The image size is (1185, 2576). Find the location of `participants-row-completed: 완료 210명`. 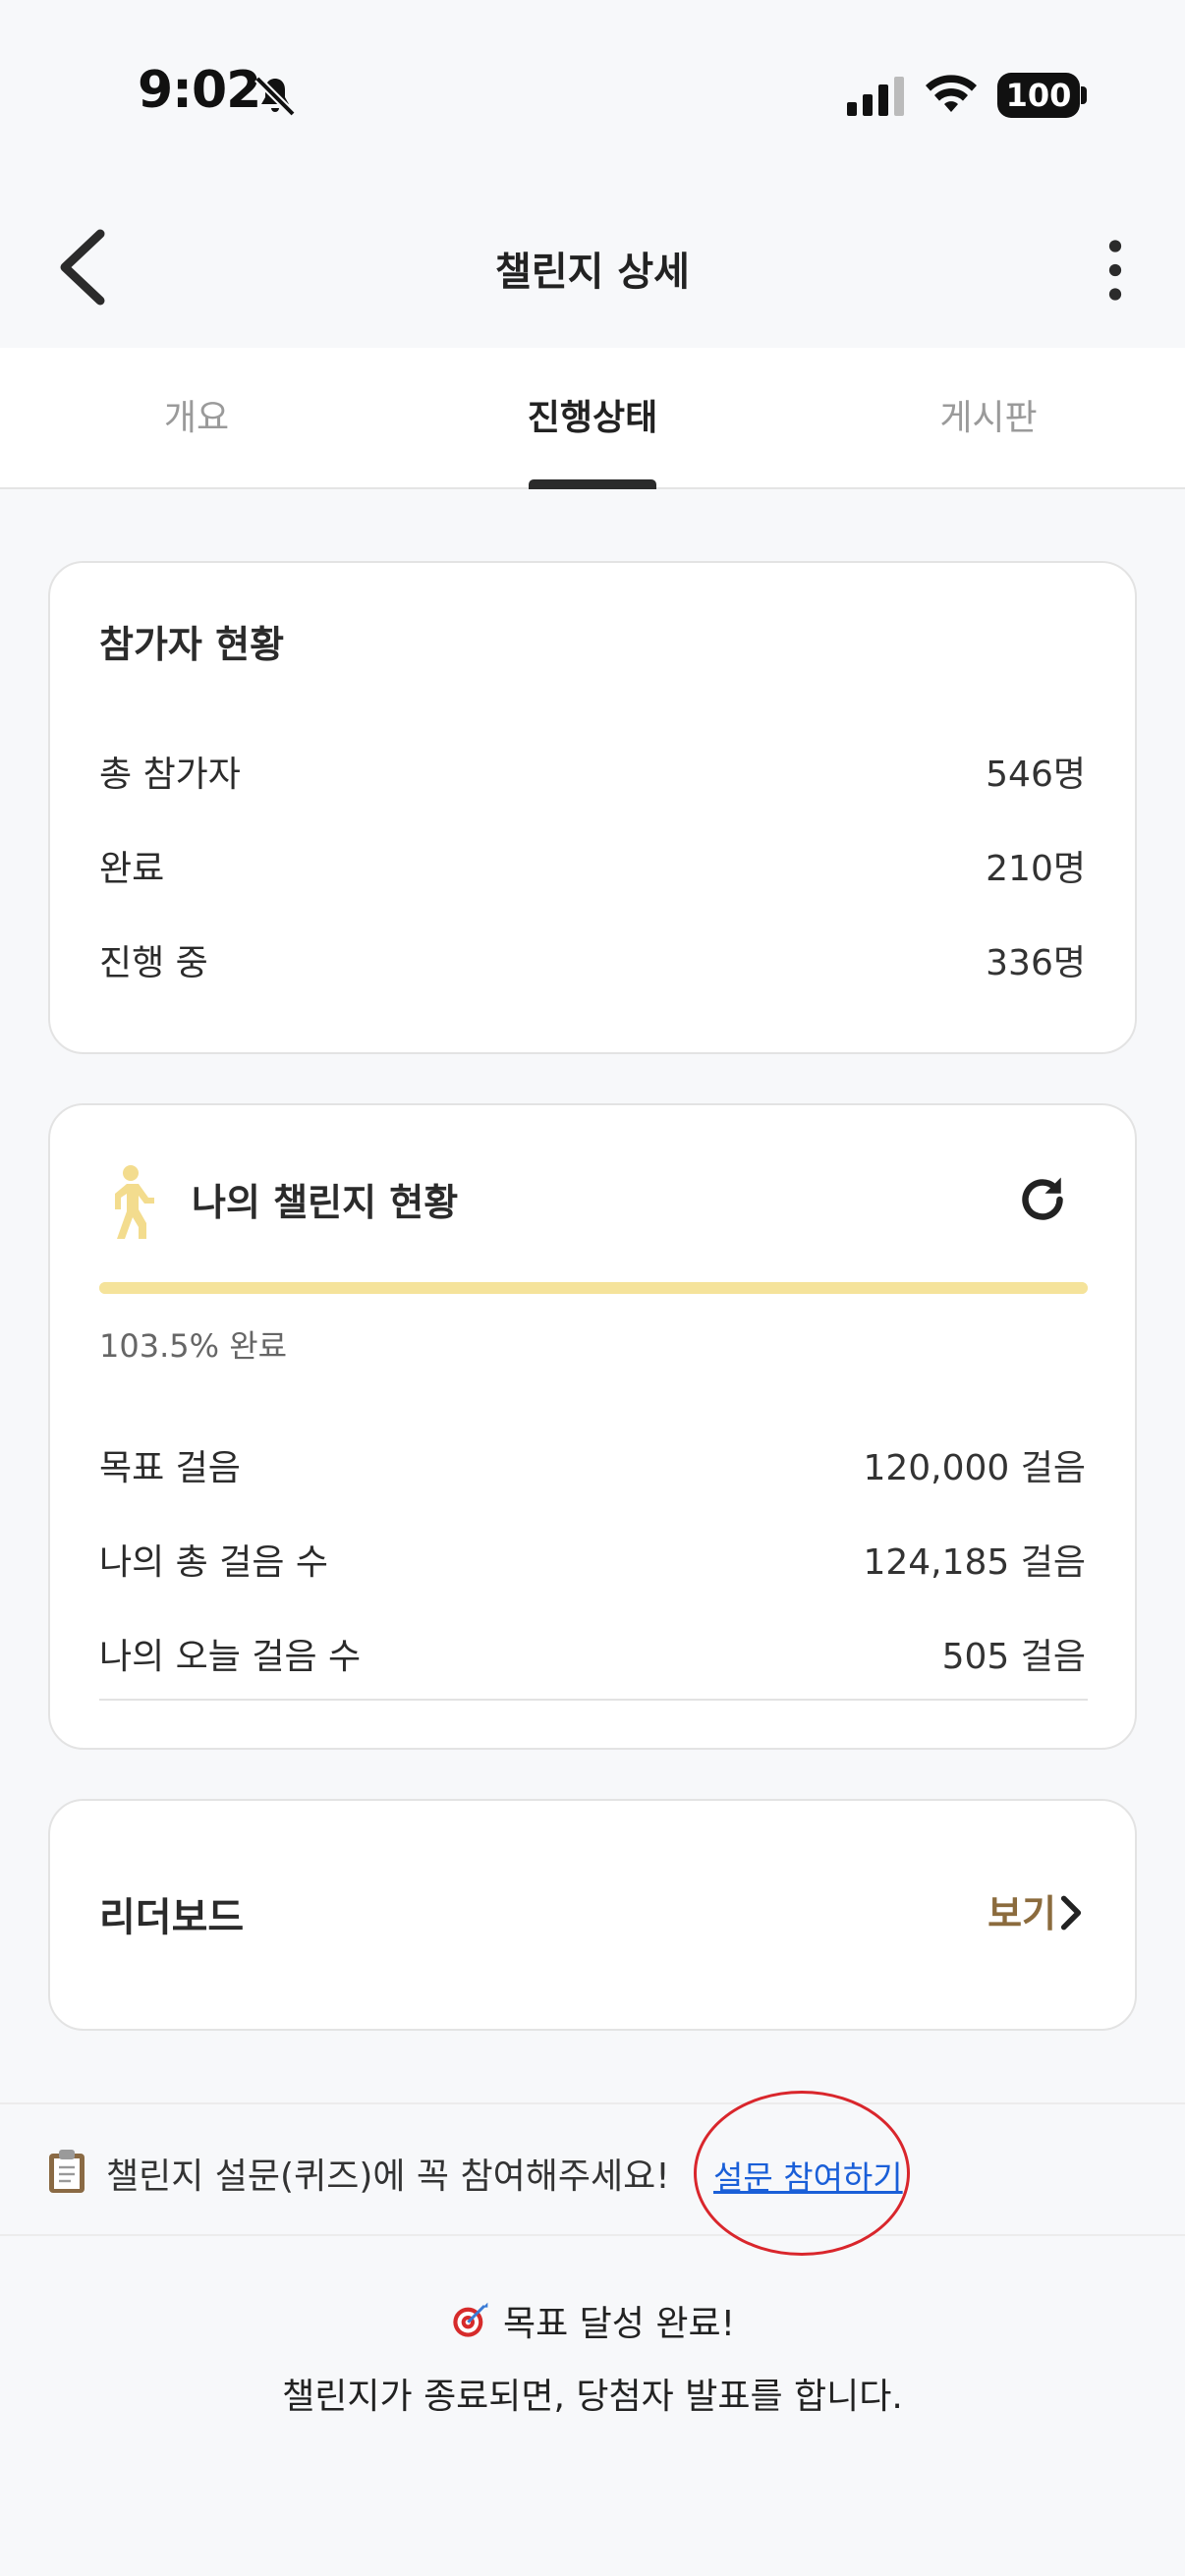

participants-row-completed: 완료 210명 is located at coordinates (592, 869).